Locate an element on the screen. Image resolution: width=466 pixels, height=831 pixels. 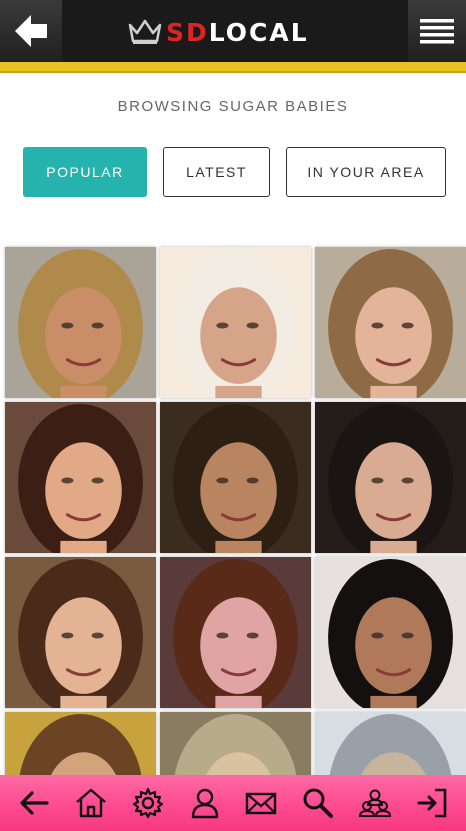
logo: SD LOCAL is located at coordinates (218, 32).